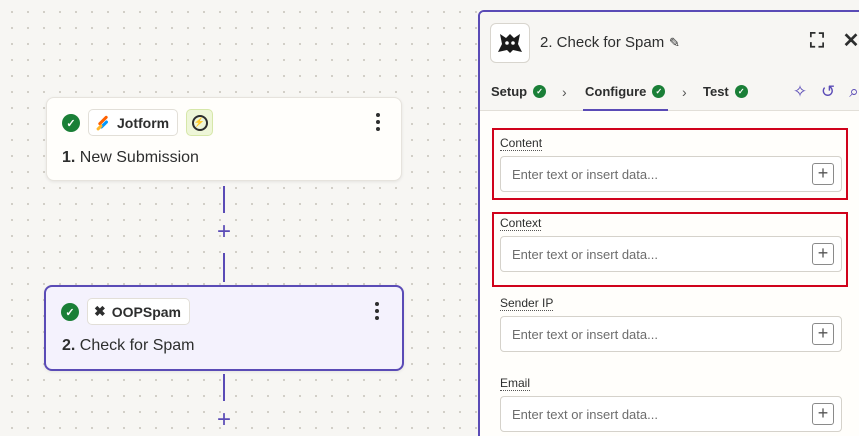  I want to click on field-label-context: Context, so click(521, 223).